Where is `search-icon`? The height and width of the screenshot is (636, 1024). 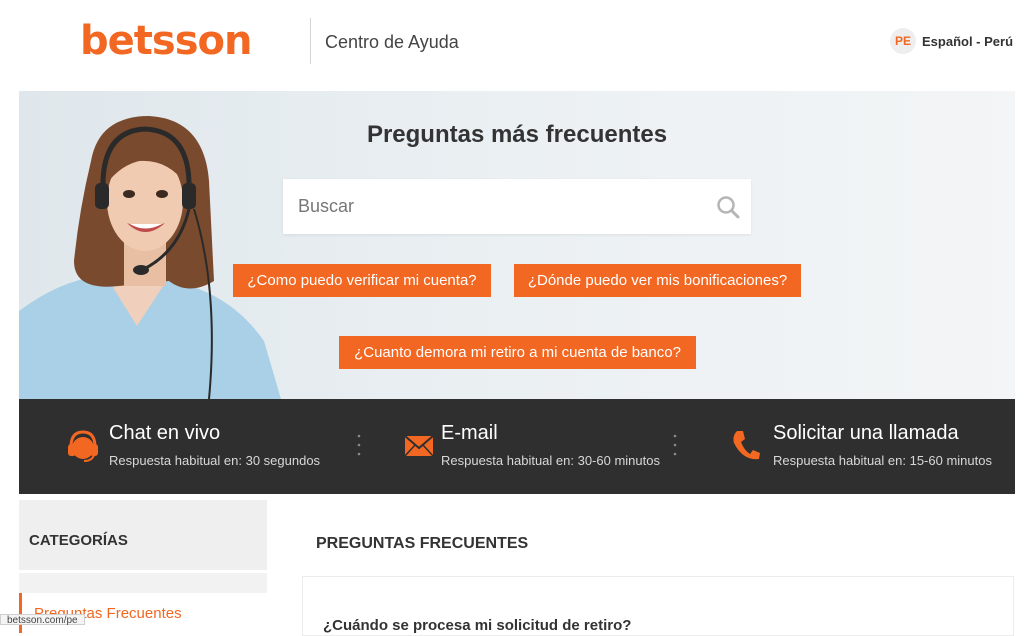 search-icon is located at coordinates (728, 207).